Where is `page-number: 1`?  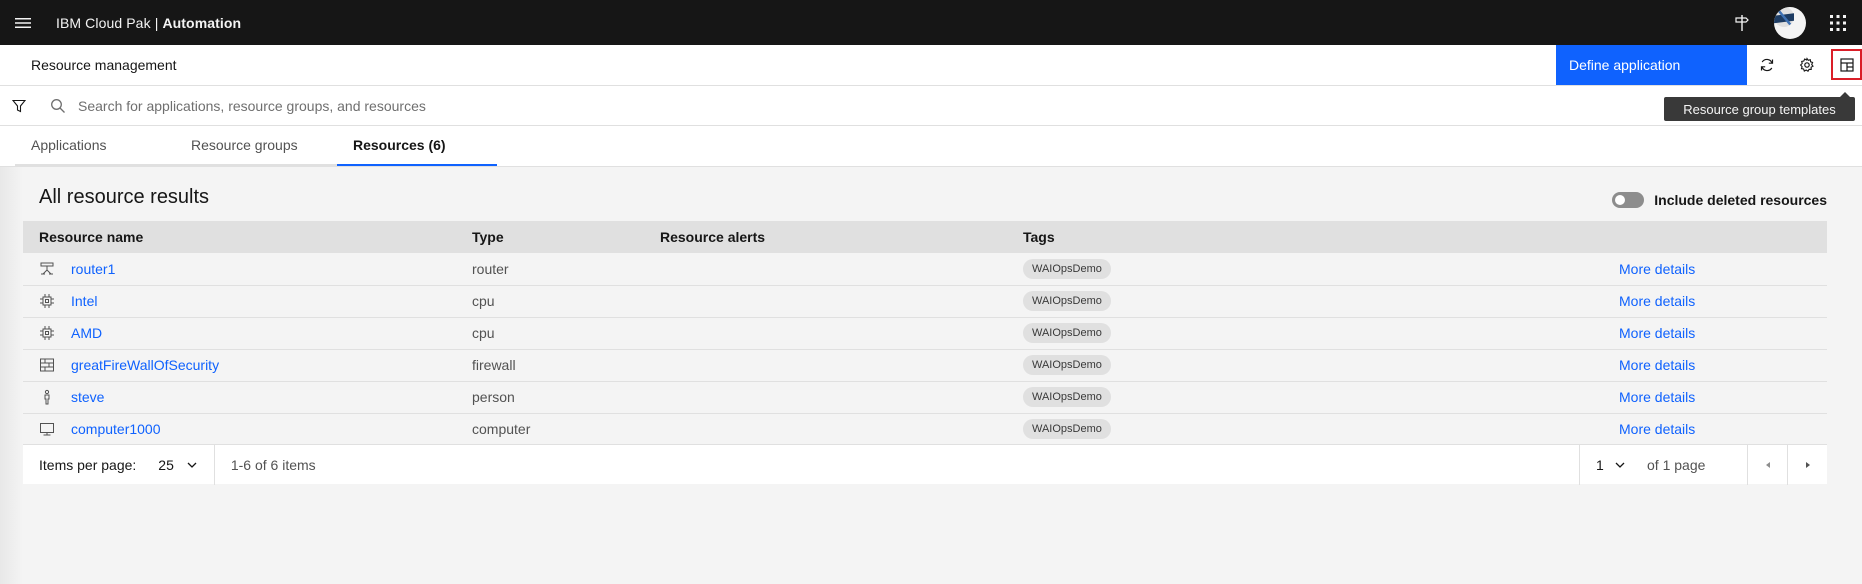
page-number: 1 is located at coordinates (1600, 465).